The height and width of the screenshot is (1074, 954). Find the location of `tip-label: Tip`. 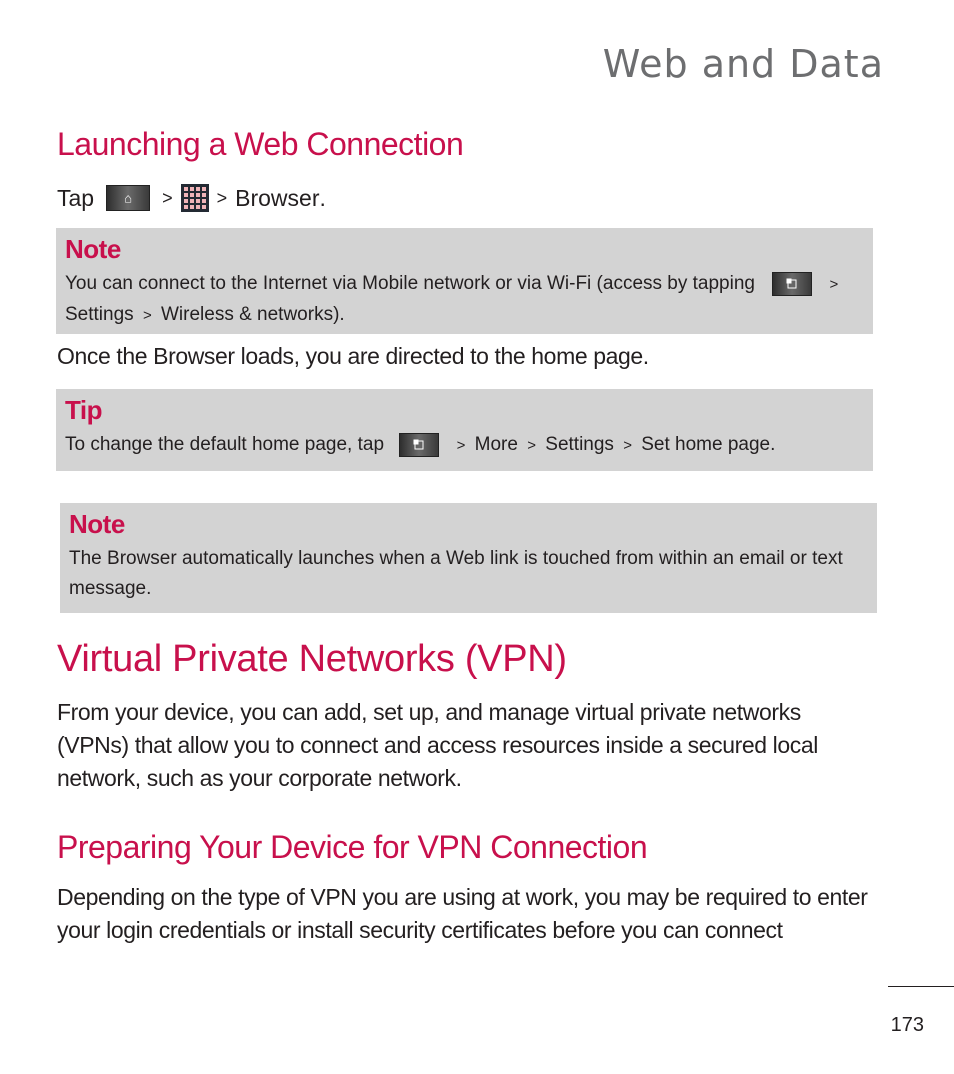

tip-label: Tip is located at coordinates (84, 410).